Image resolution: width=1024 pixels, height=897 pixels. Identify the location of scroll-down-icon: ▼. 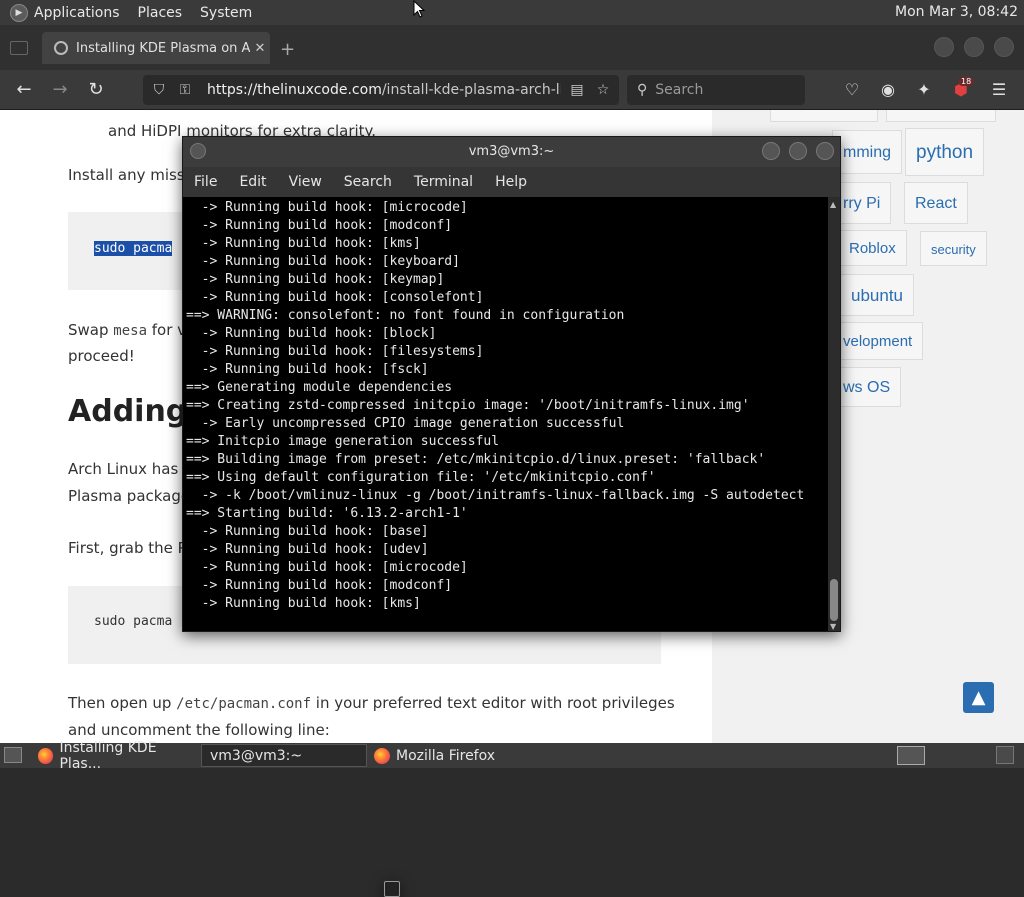
(833, 626).